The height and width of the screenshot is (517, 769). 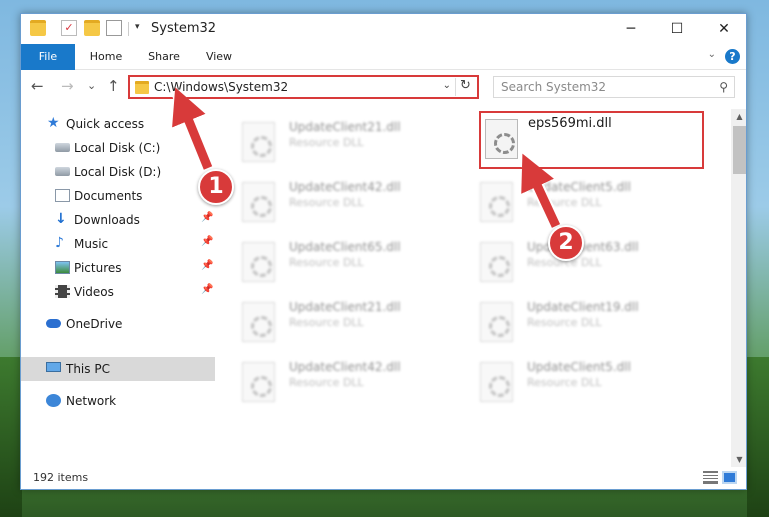 I want to click on scroll-down-icon: ▼, so click(x=738, y=459).